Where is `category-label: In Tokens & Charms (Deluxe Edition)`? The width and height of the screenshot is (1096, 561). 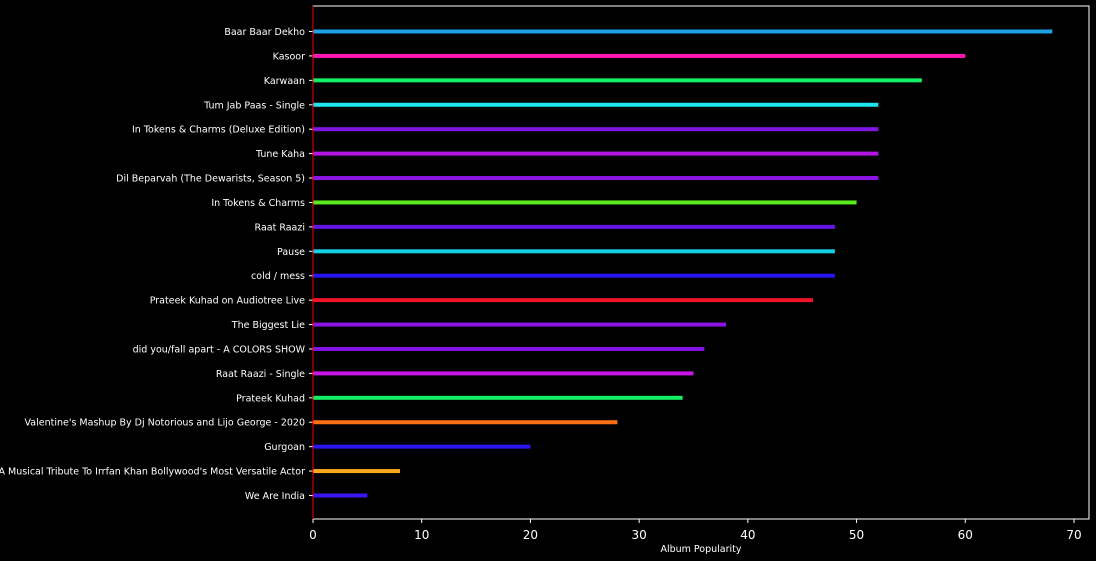
category-label: In Tokens & Charms (Deluxe Edition) is located at coordinates (218, 130).